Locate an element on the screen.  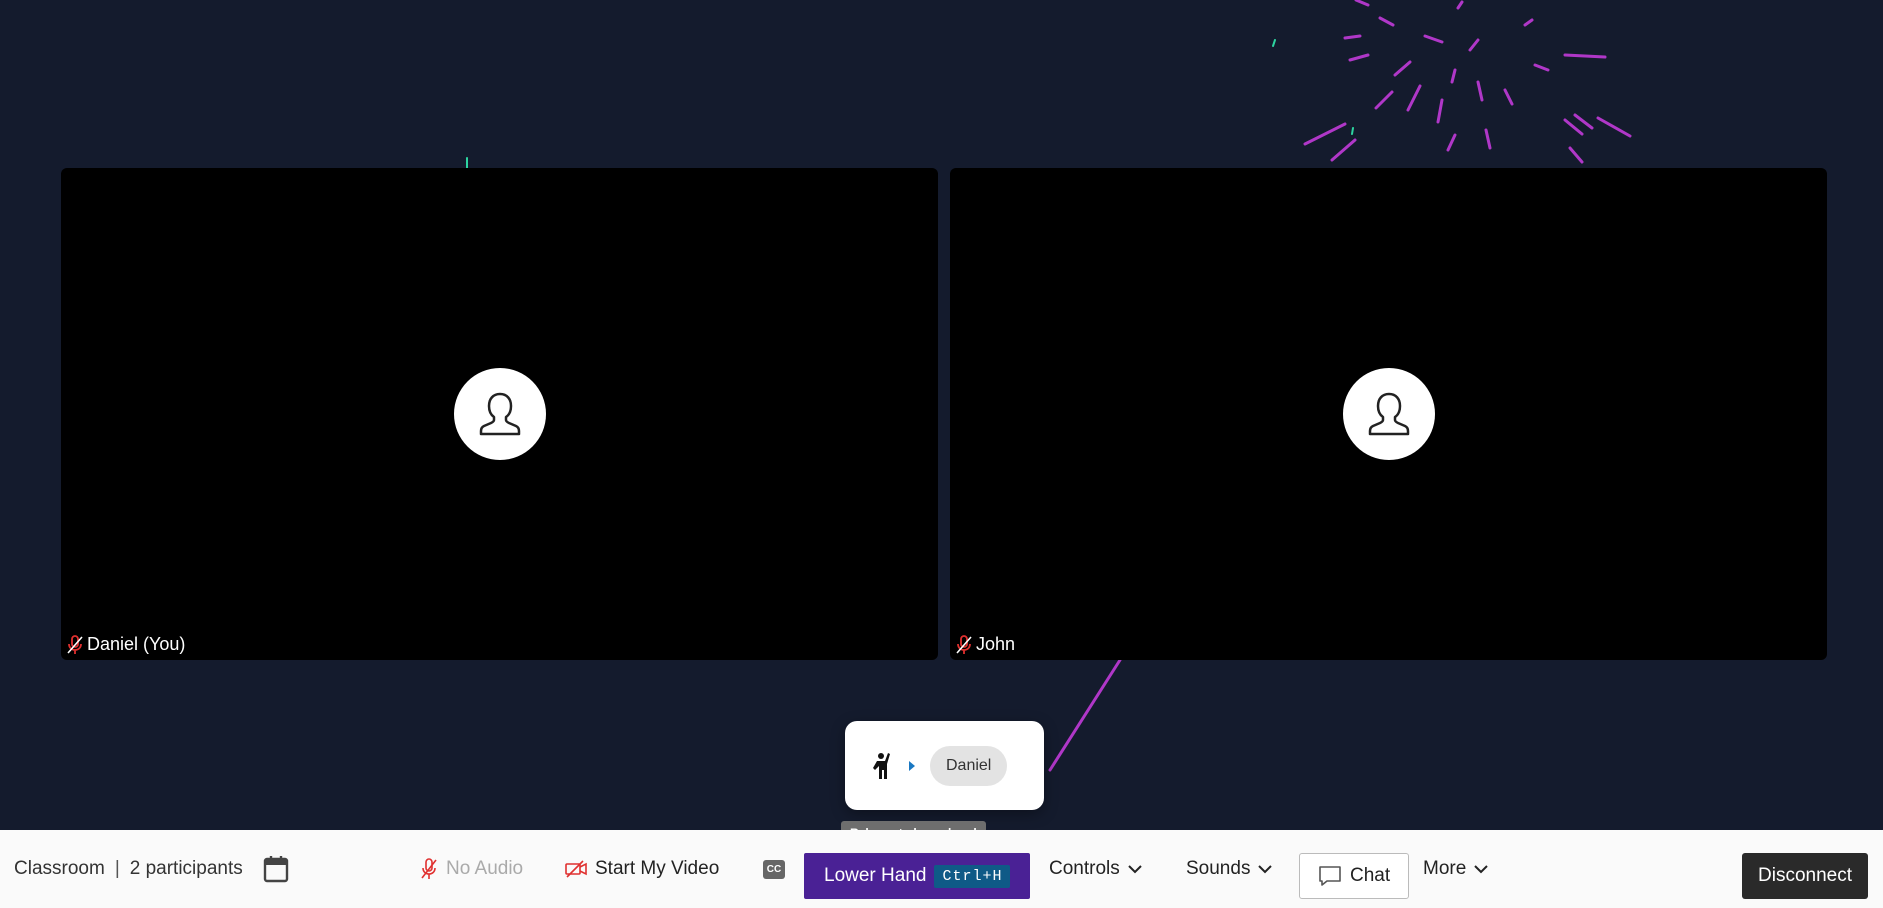
participant-name: Daniel (You) is located at coordinates (136, 644).